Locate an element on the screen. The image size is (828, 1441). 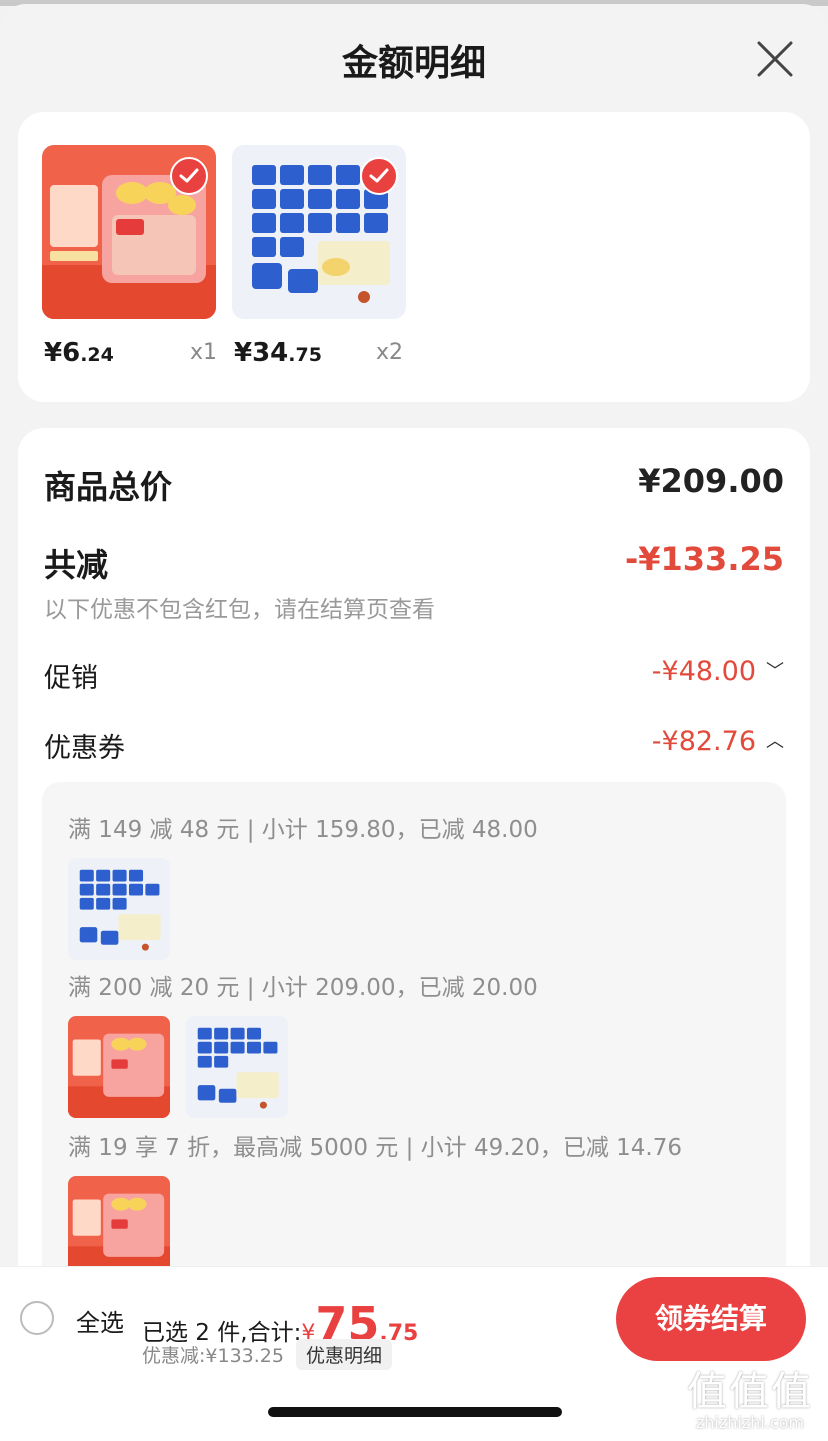
product-qty: x1 is located at coordinates (204, 352).